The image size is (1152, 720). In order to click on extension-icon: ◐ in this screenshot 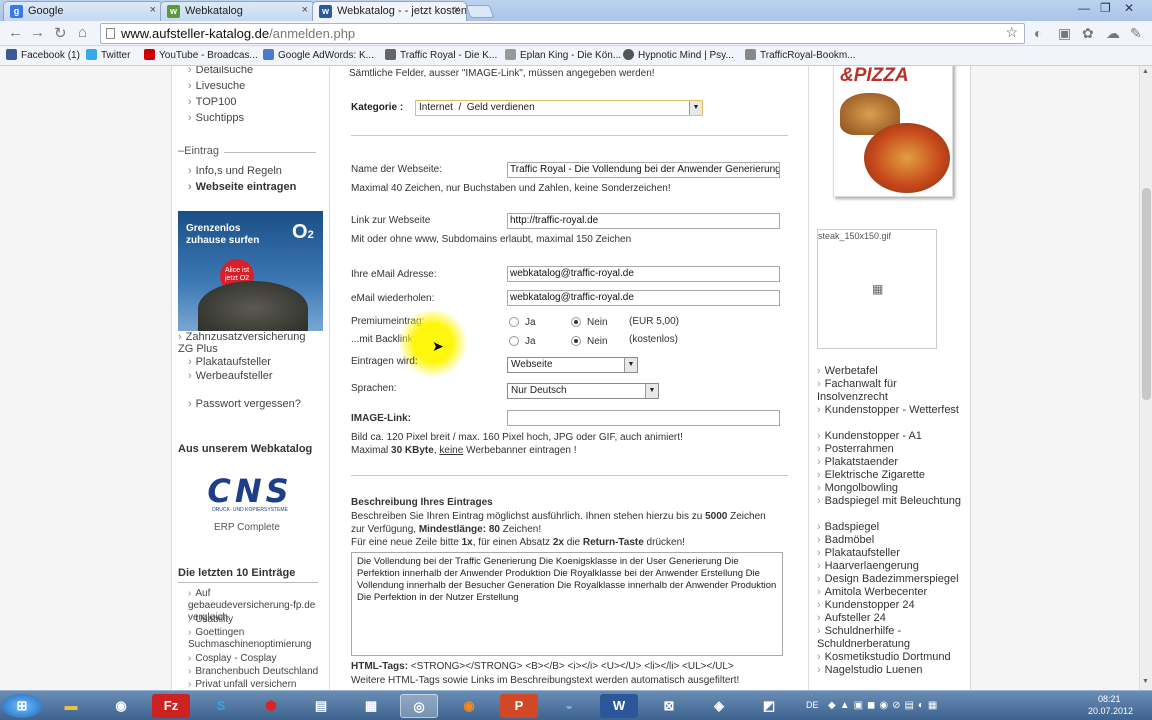, I will do `click(1038, 33)`.